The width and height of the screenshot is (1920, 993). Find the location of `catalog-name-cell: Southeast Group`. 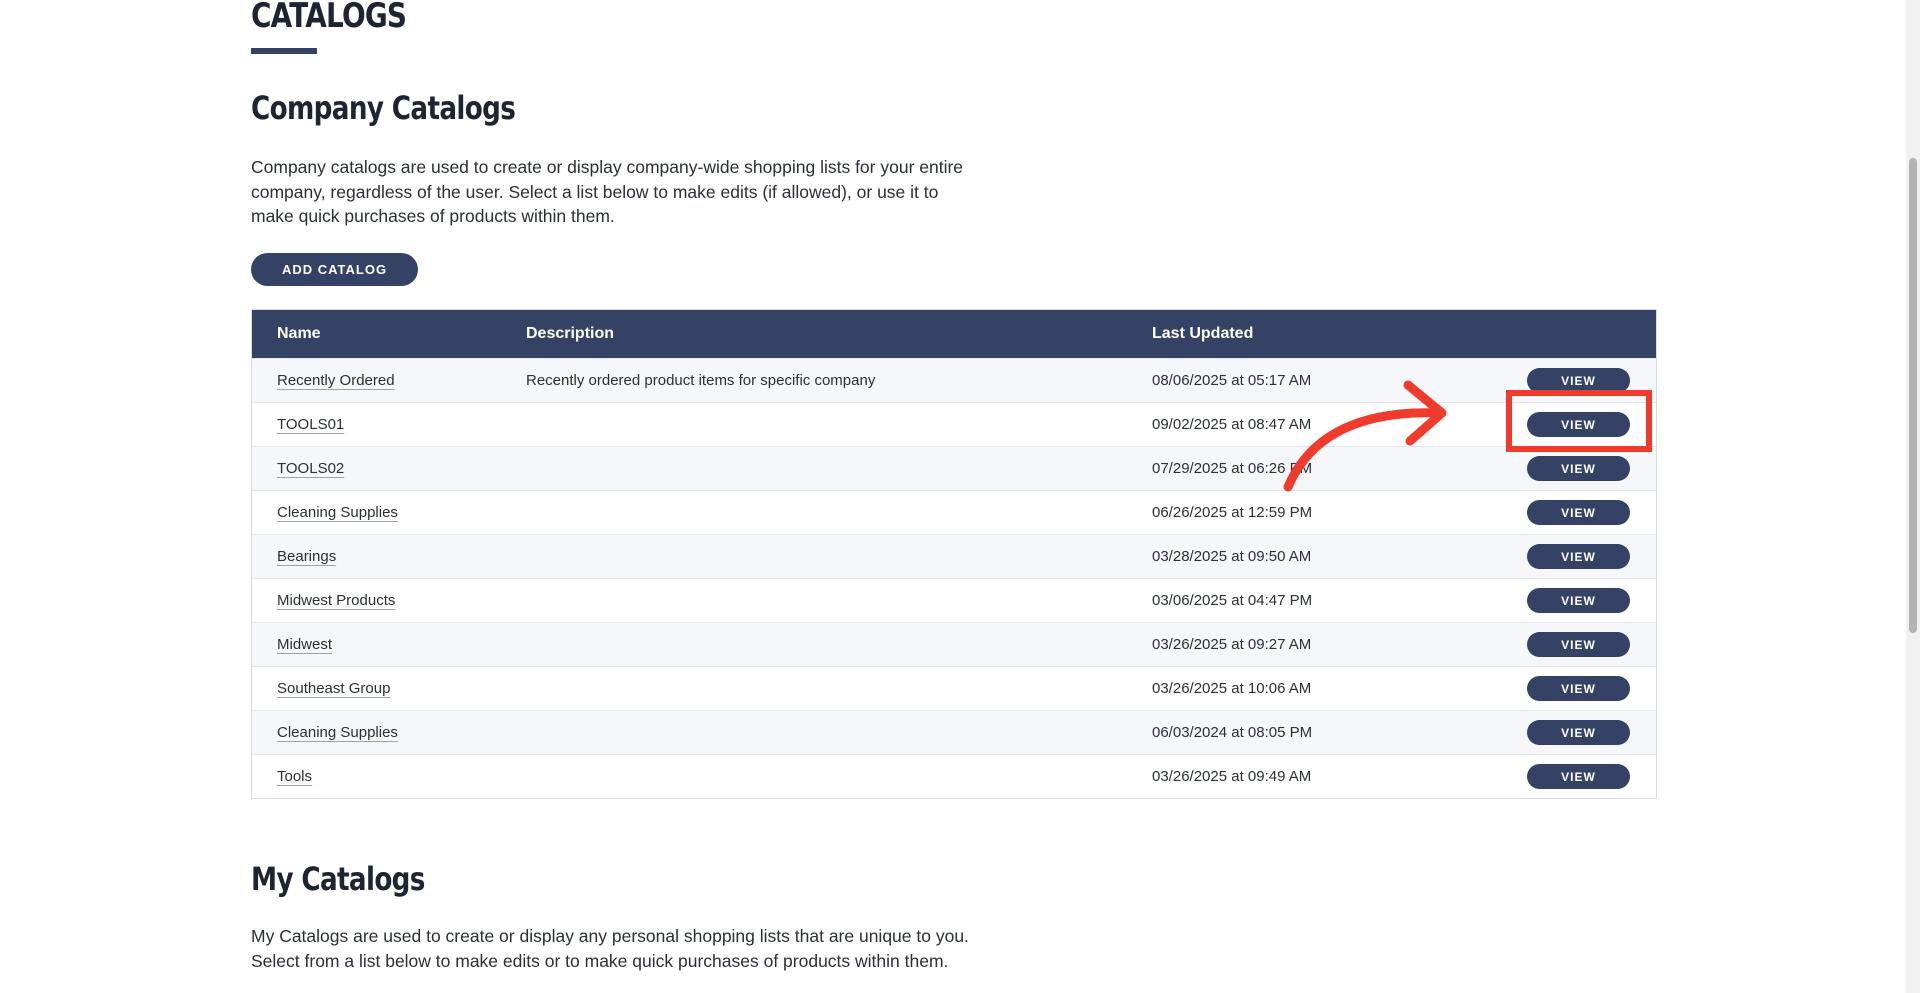

catalog-name-cell: Southeast Group is located at coordinates (389, 688).